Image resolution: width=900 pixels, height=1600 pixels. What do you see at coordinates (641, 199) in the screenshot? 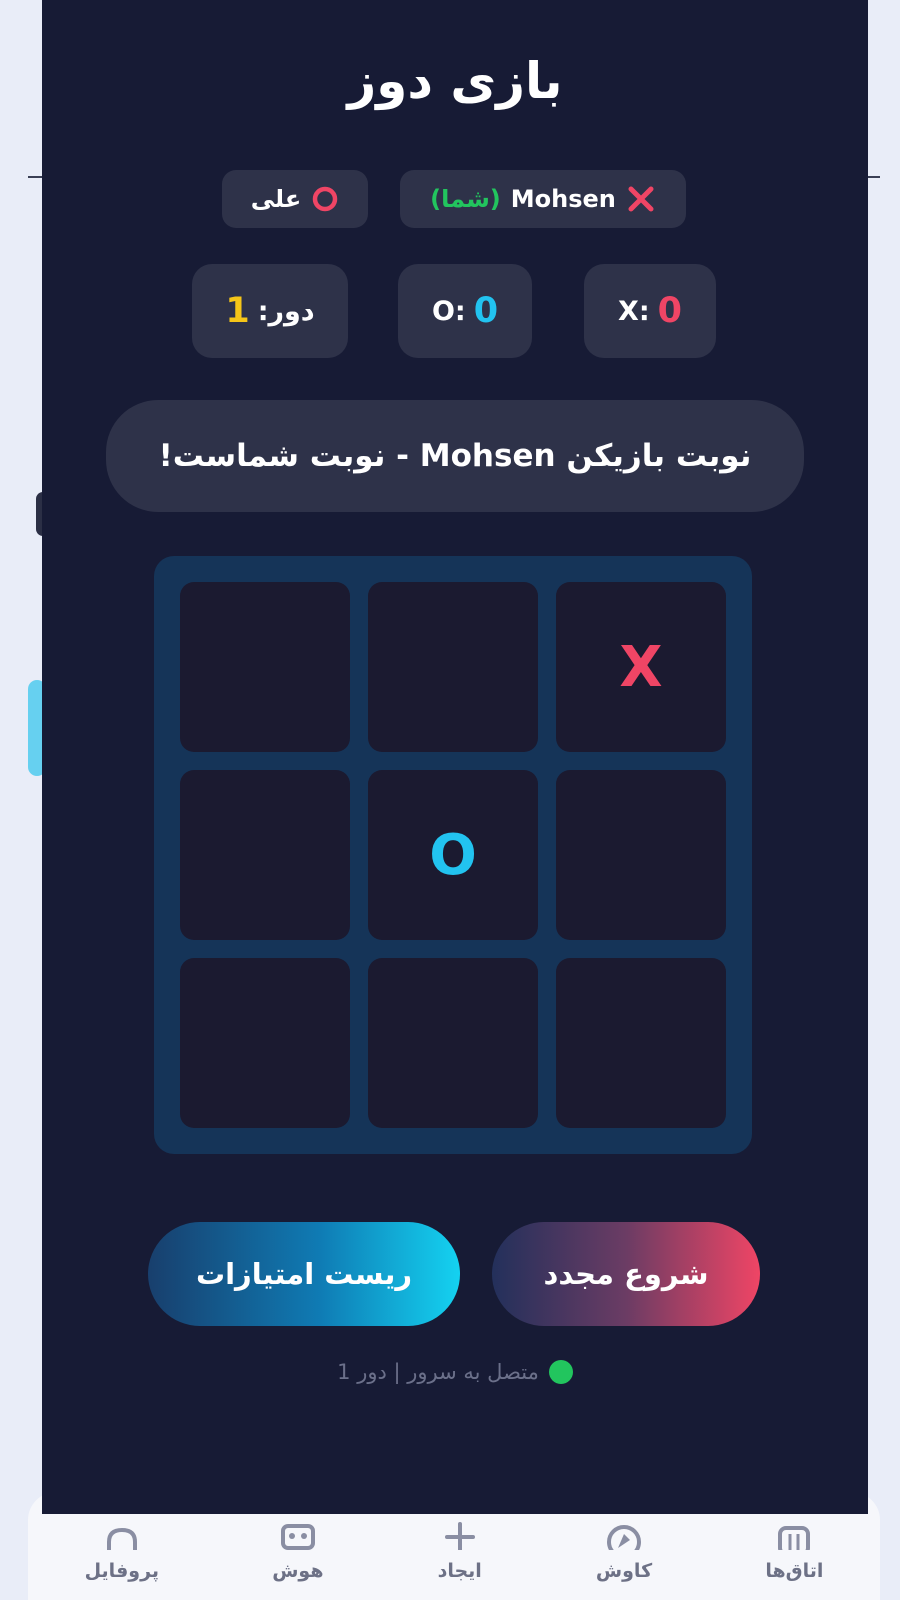
I see `x-icon` at bounding box center [641, 199].